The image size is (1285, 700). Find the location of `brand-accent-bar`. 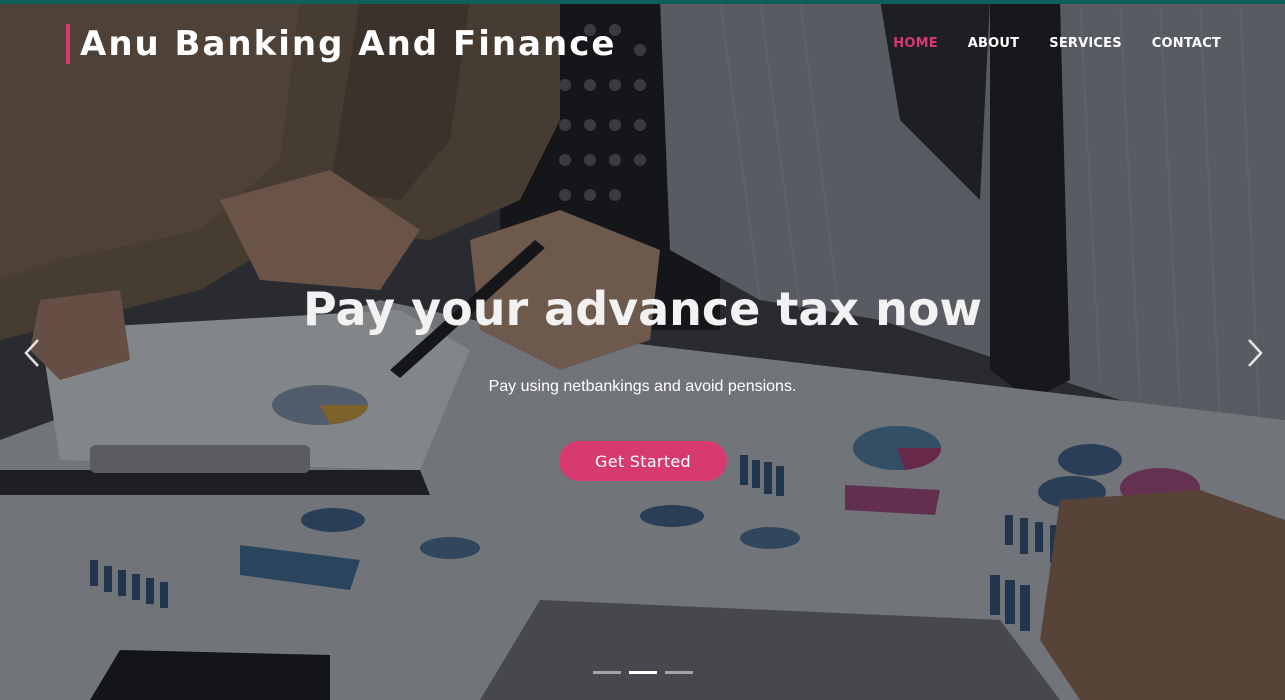

brand-accent-bar is located at coordinates (68, 44).